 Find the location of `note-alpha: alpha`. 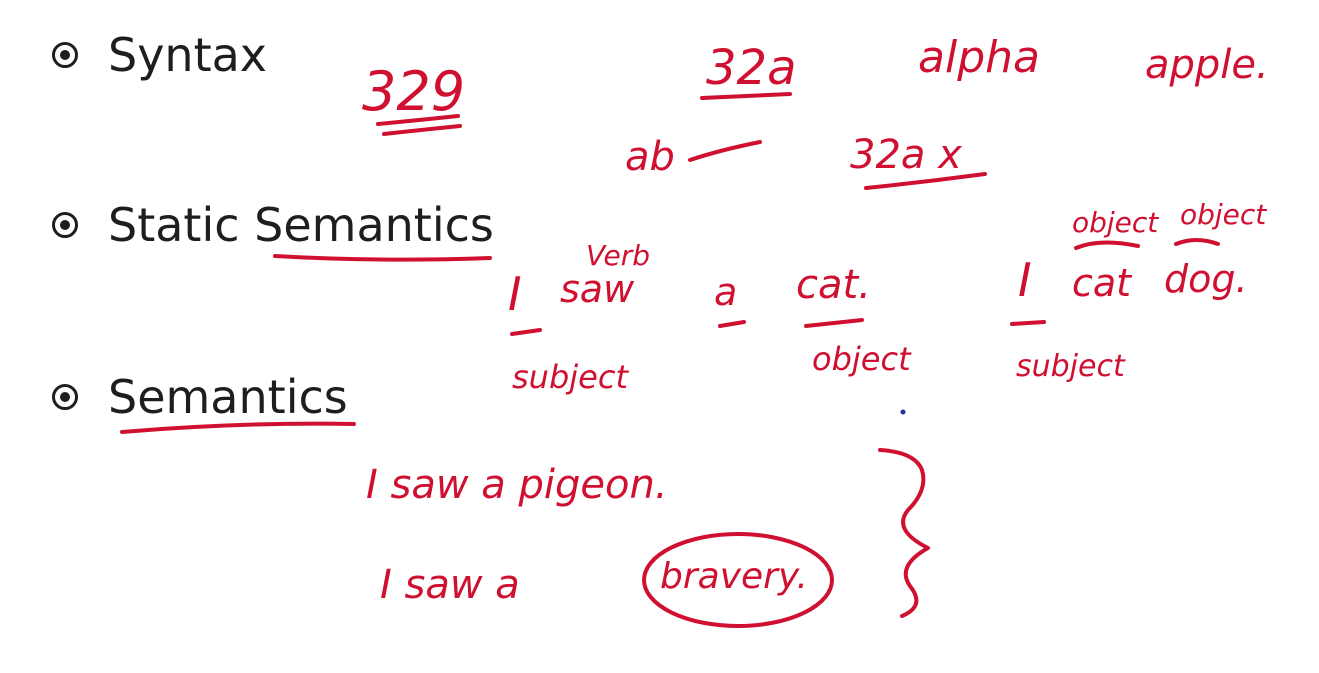

note-alpha: alpha is located at coordinates (979, 57).